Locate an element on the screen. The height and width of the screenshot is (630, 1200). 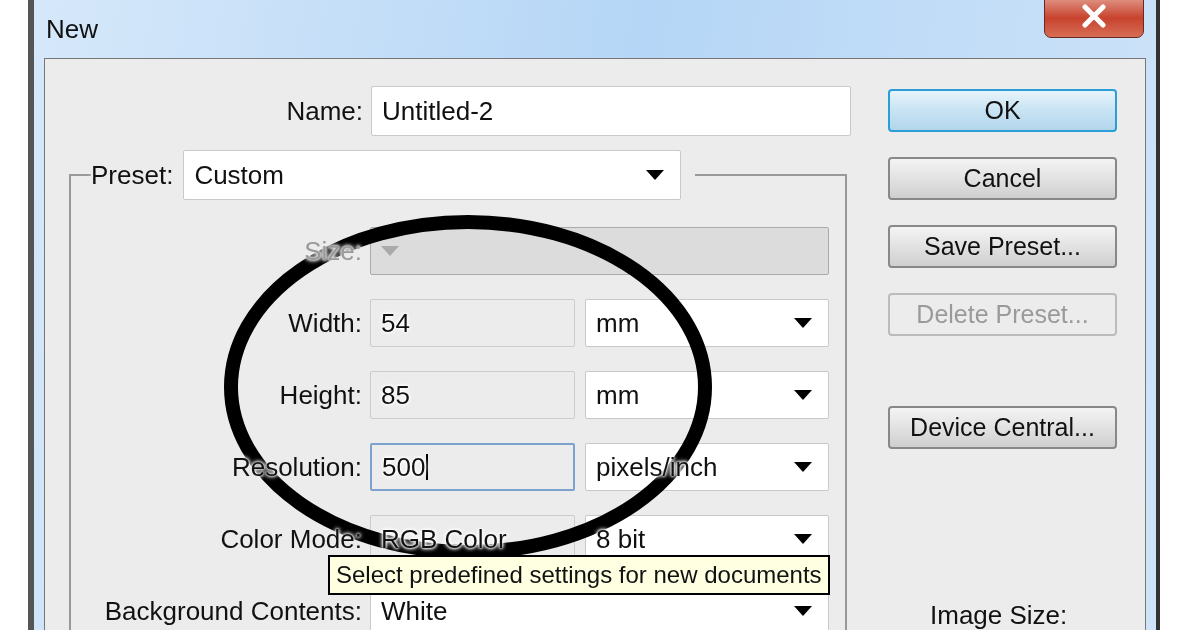
name-field: Untitled-2 is located at coordinates (611, 111).